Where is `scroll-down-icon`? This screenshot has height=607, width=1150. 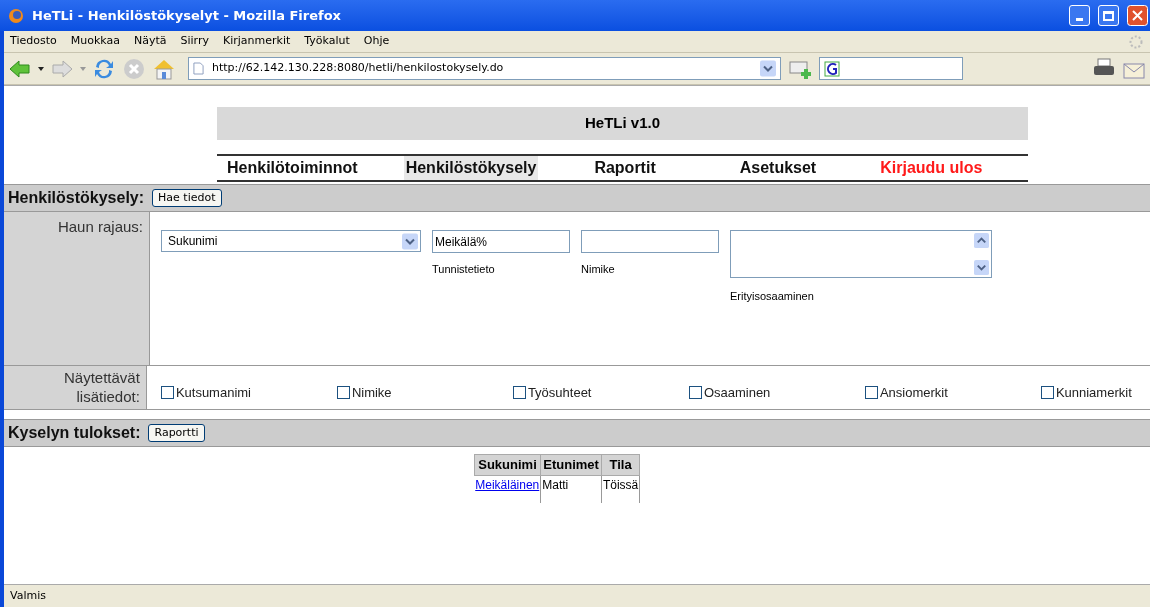 scroll-down-icon is located at coordinates (981, 267).